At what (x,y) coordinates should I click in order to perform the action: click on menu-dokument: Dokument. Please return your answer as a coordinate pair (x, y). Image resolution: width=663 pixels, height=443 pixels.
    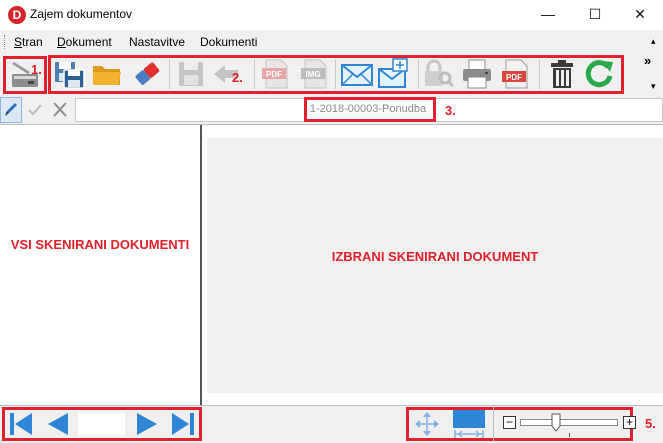
    Looking at the image, I should click on (84, 42).